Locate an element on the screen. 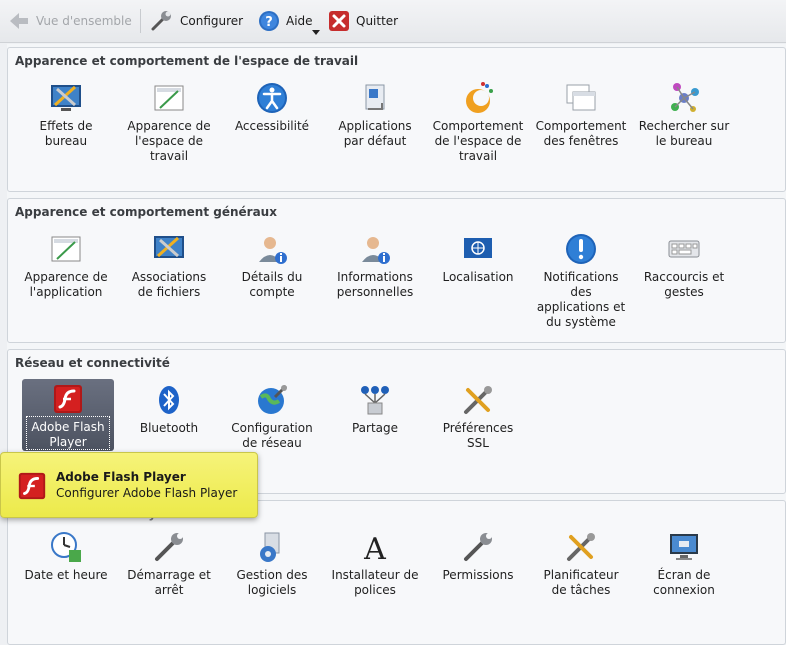 This screenshot has height=645, width=786. item-app-appearance: Apparence de l'application is located at coordinates (66, 266).